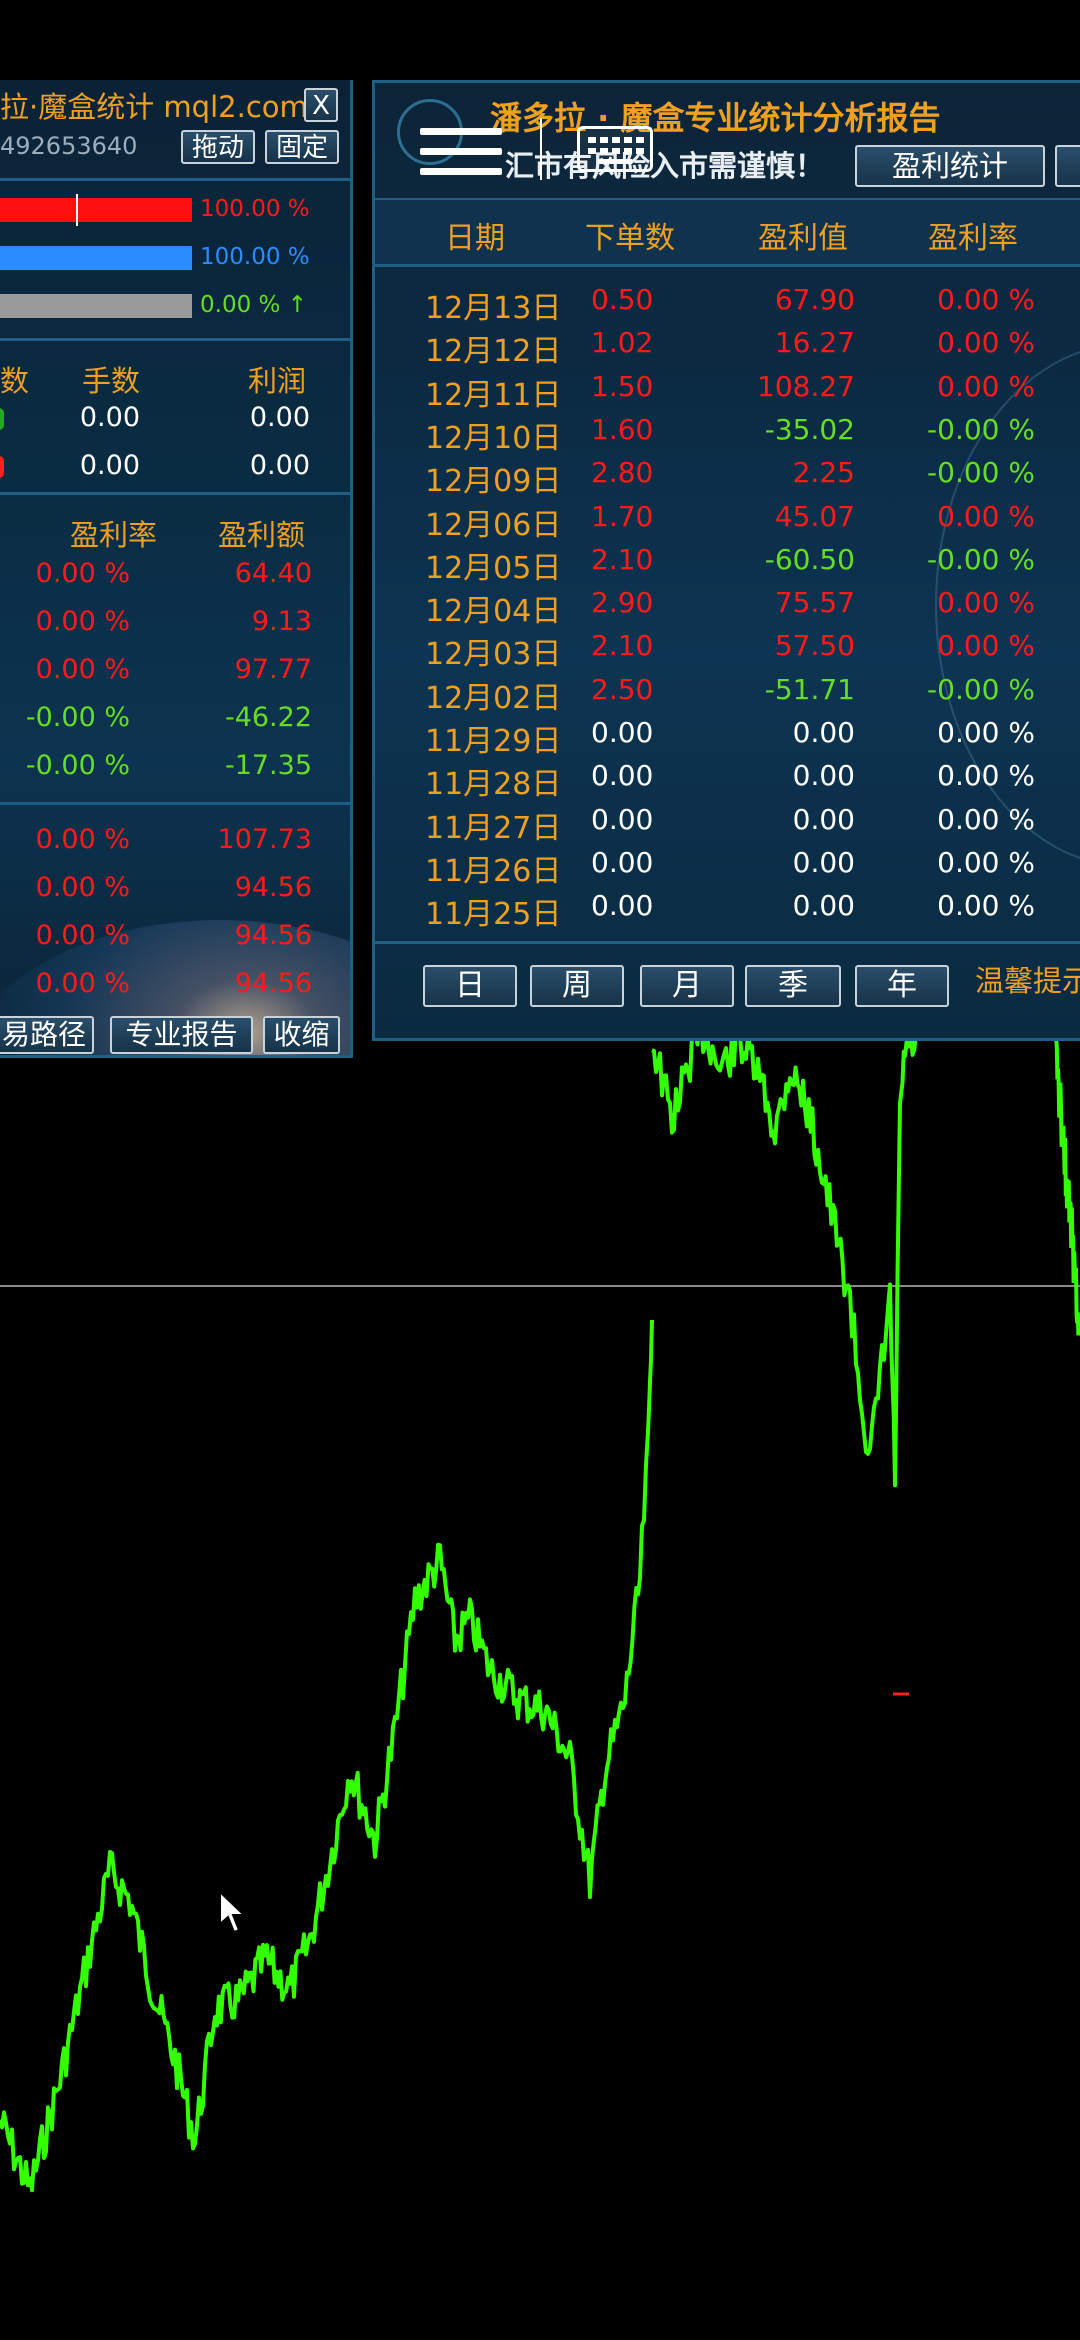 Image resolution: width=1080 pixels, height=2340 pixels. What do you see at coordinates (493, 828) in the screenshot?
I see `row-date: 11月27日` at bounding box center [493, 828].